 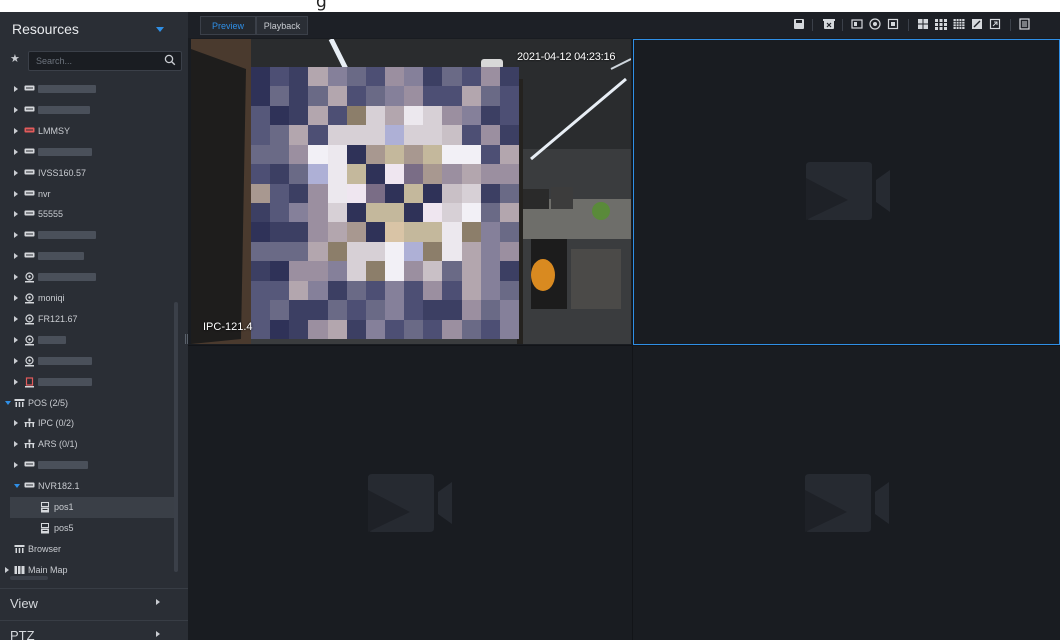 What do you see at coordinates (87, 173) in the screenshot?
I see `tree-item: IVSS160.57` at bounding box center [87, 173].